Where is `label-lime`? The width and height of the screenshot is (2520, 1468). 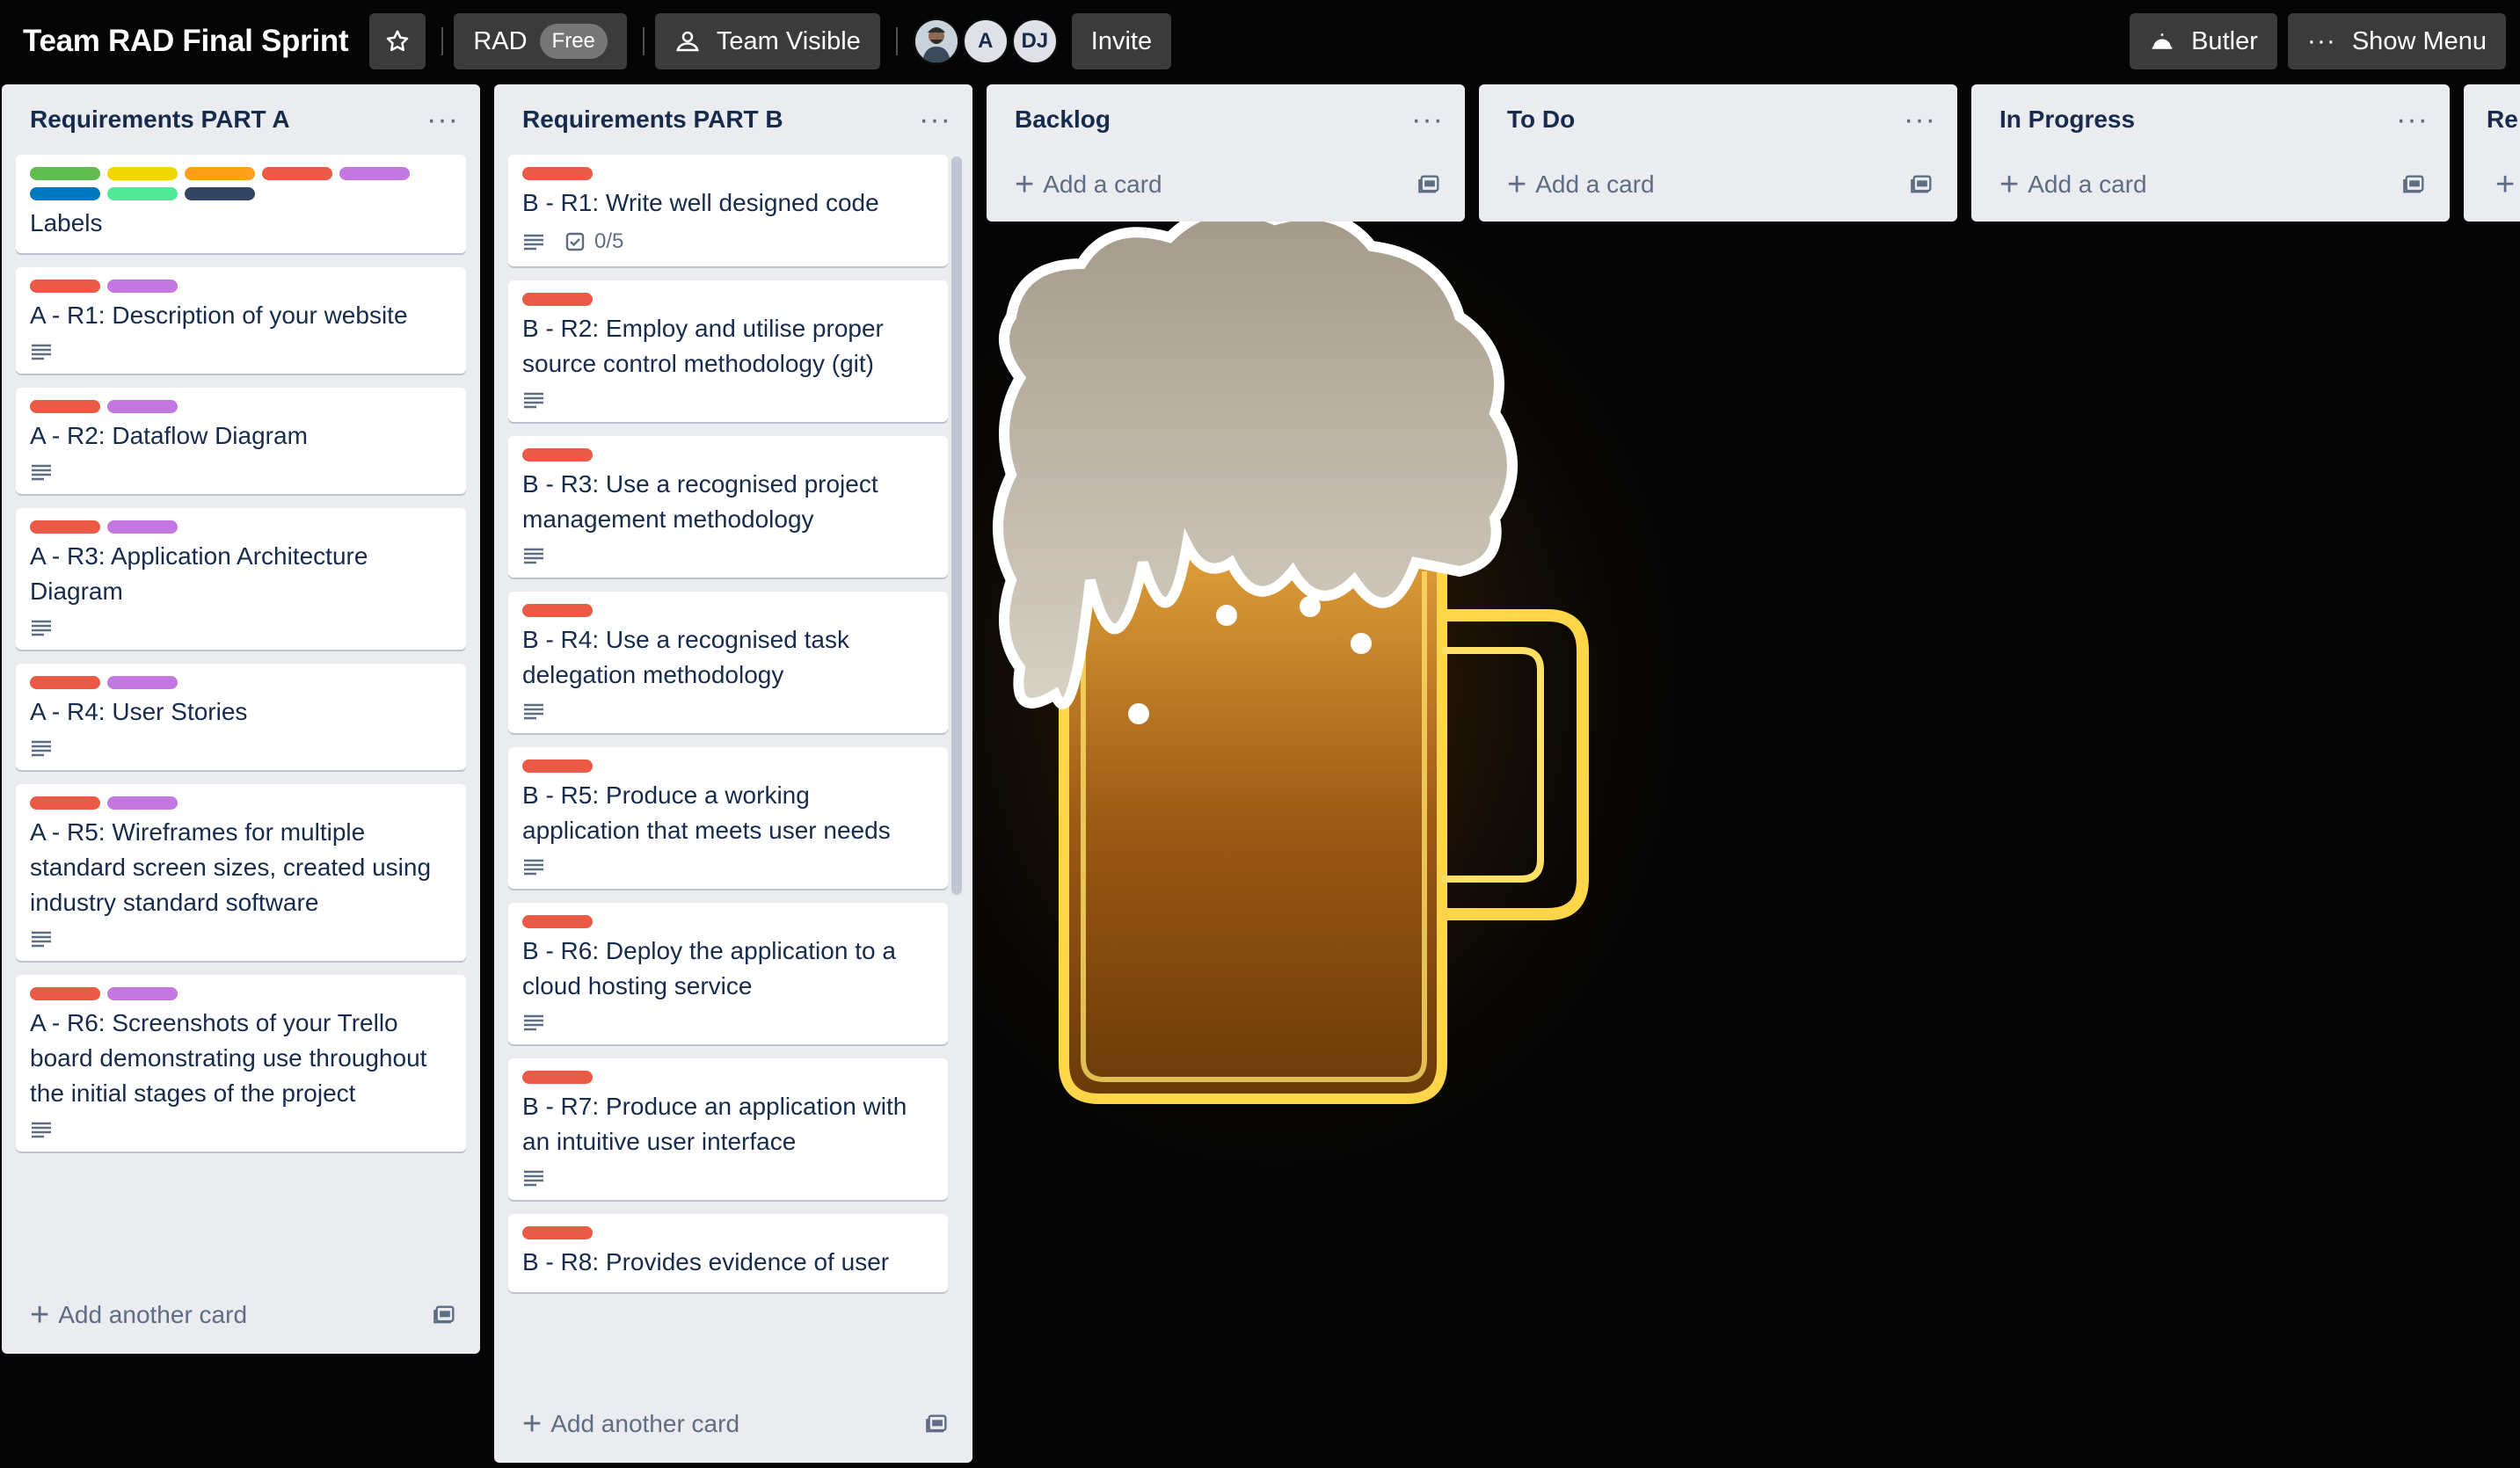 label-lime is located at coordinates (142, 194).